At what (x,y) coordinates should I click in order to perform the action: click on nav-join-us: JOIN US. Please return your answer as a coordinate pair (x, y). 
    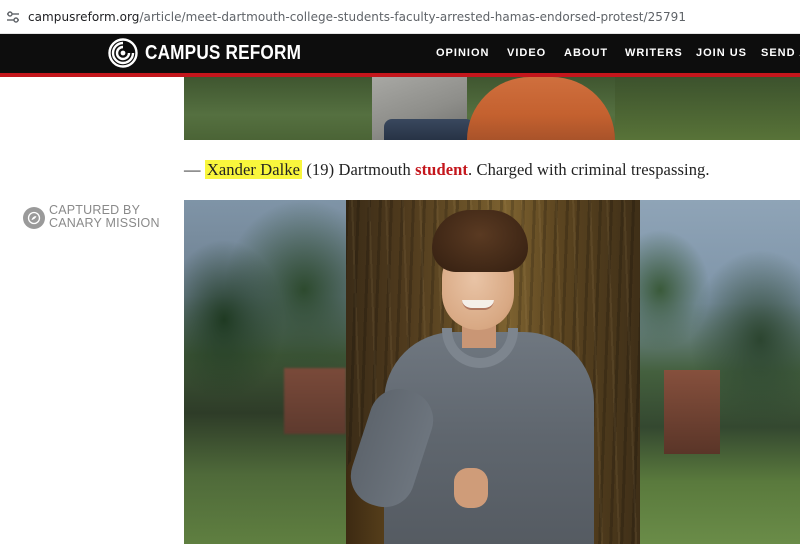
    Looking at the image, I should click on (721, 53).